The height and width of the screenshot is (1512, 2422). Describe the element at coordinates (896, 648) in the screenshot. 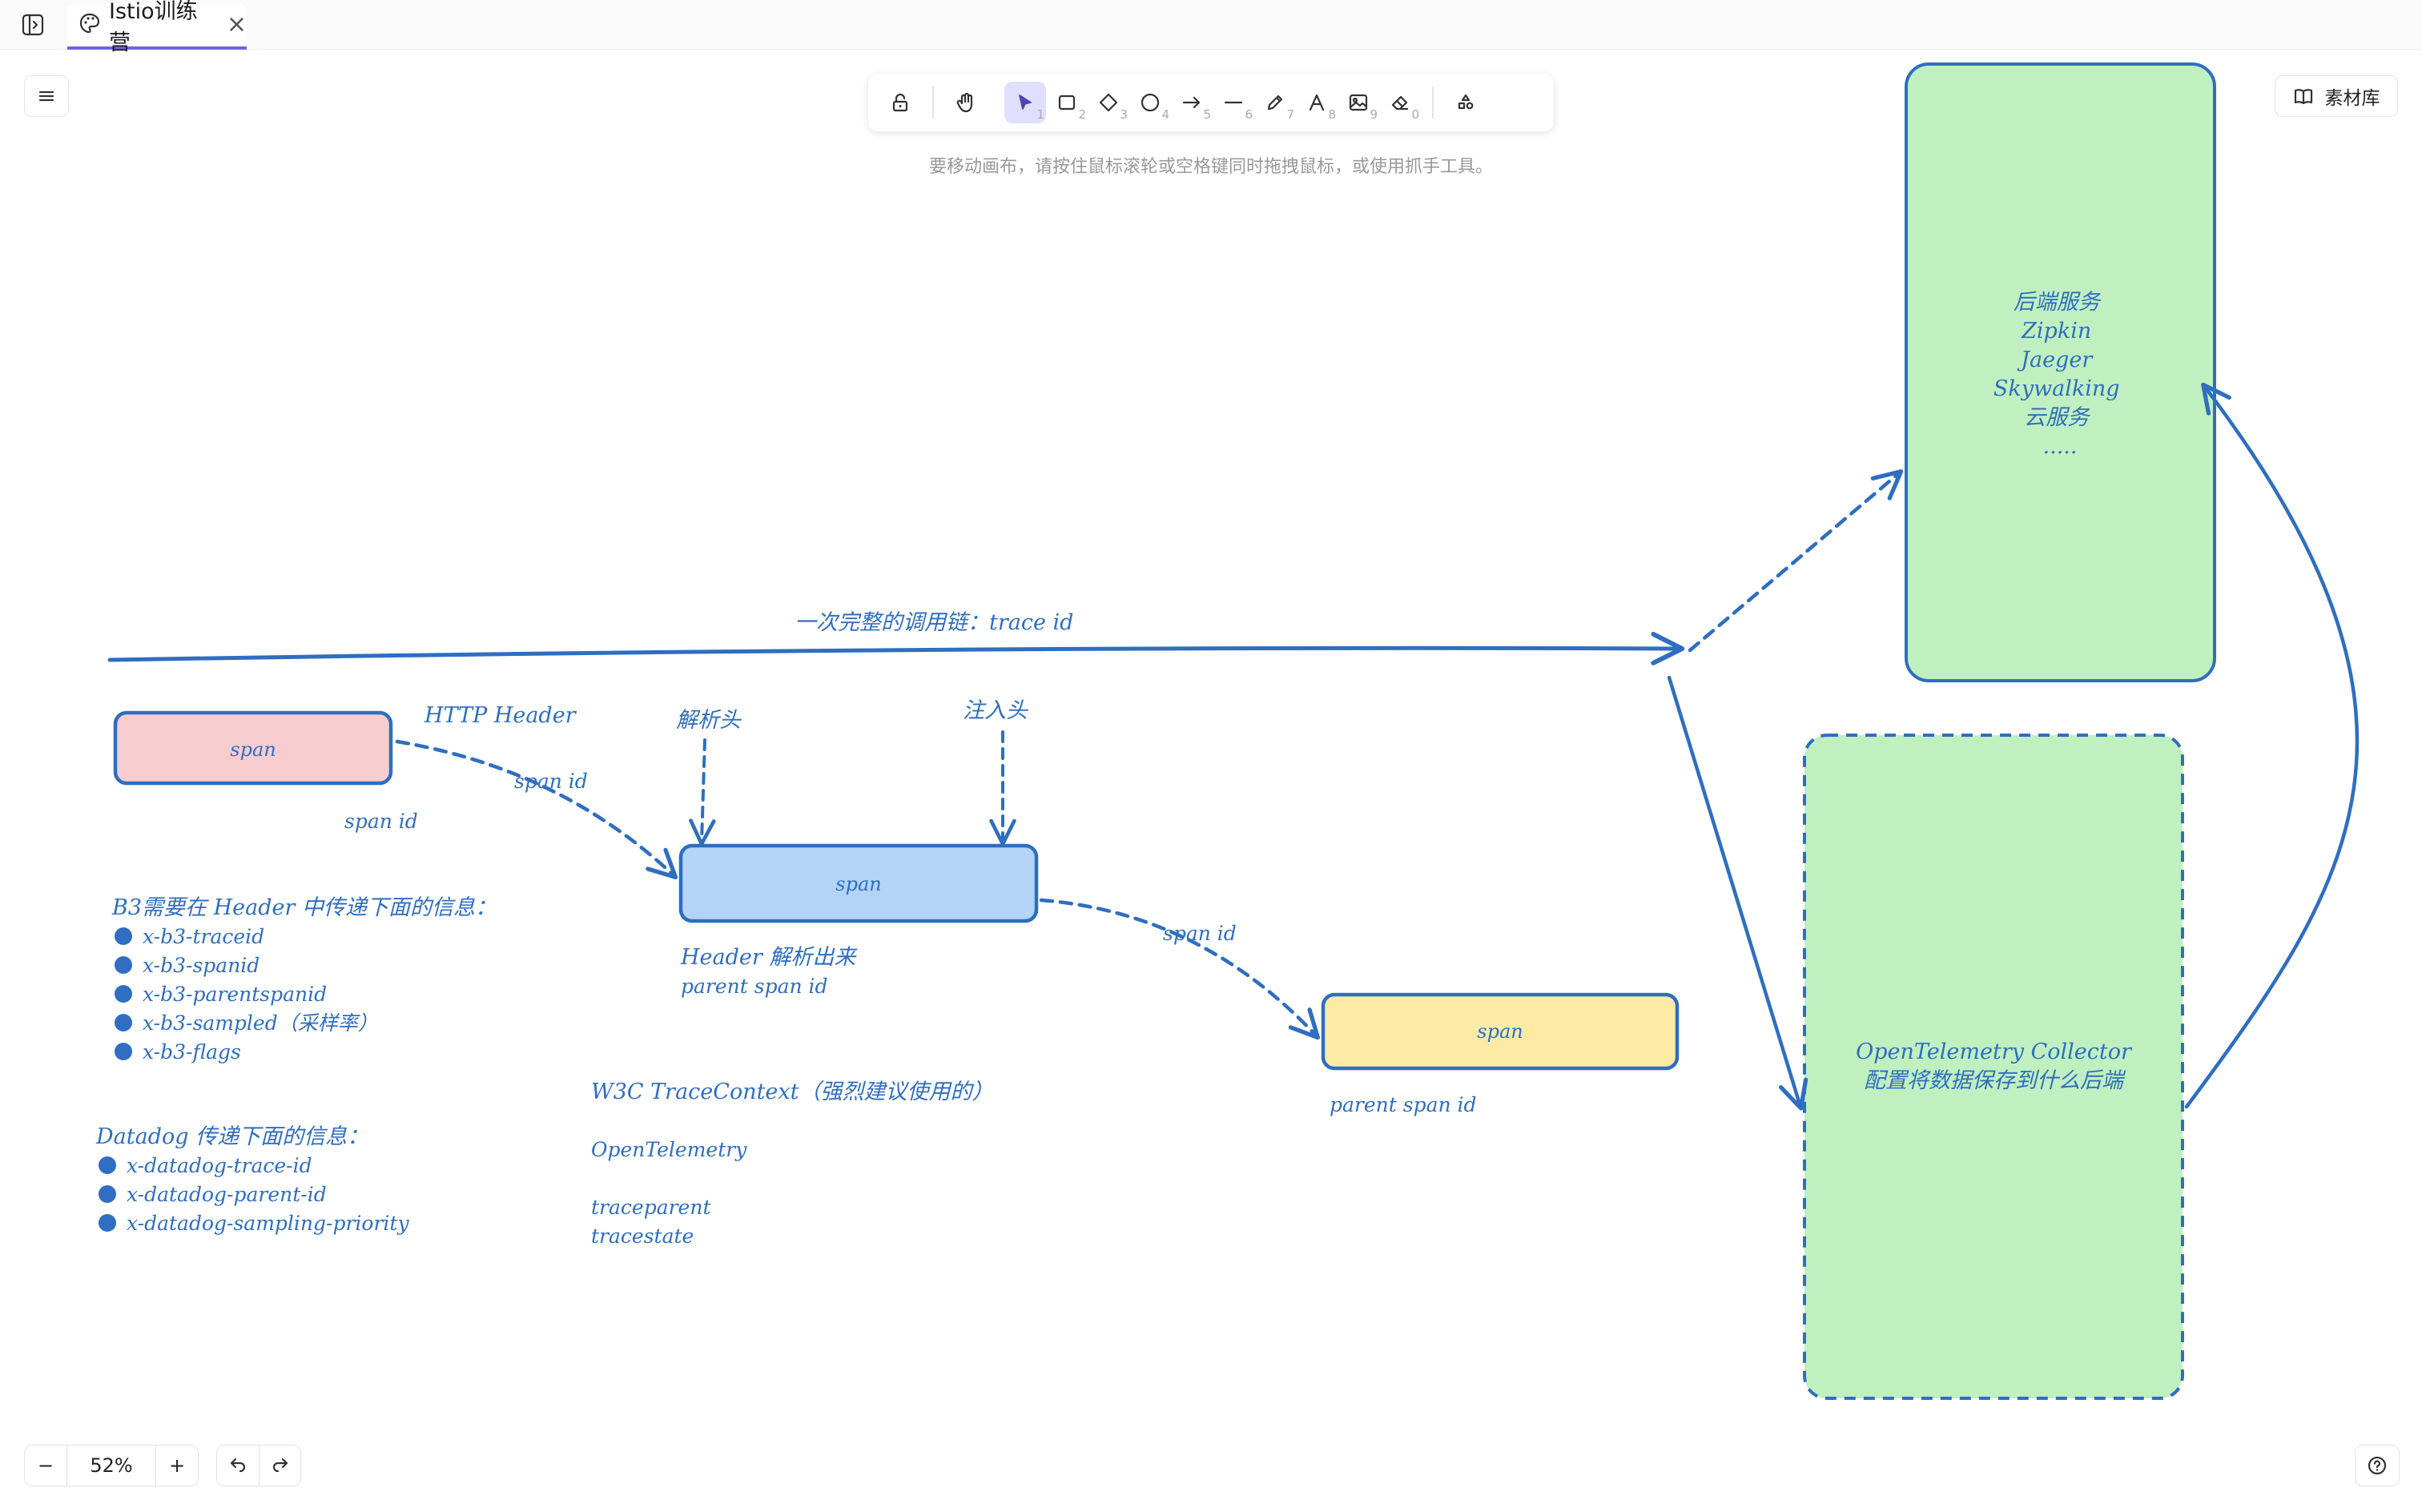

I see `trace-arrow` at that location.